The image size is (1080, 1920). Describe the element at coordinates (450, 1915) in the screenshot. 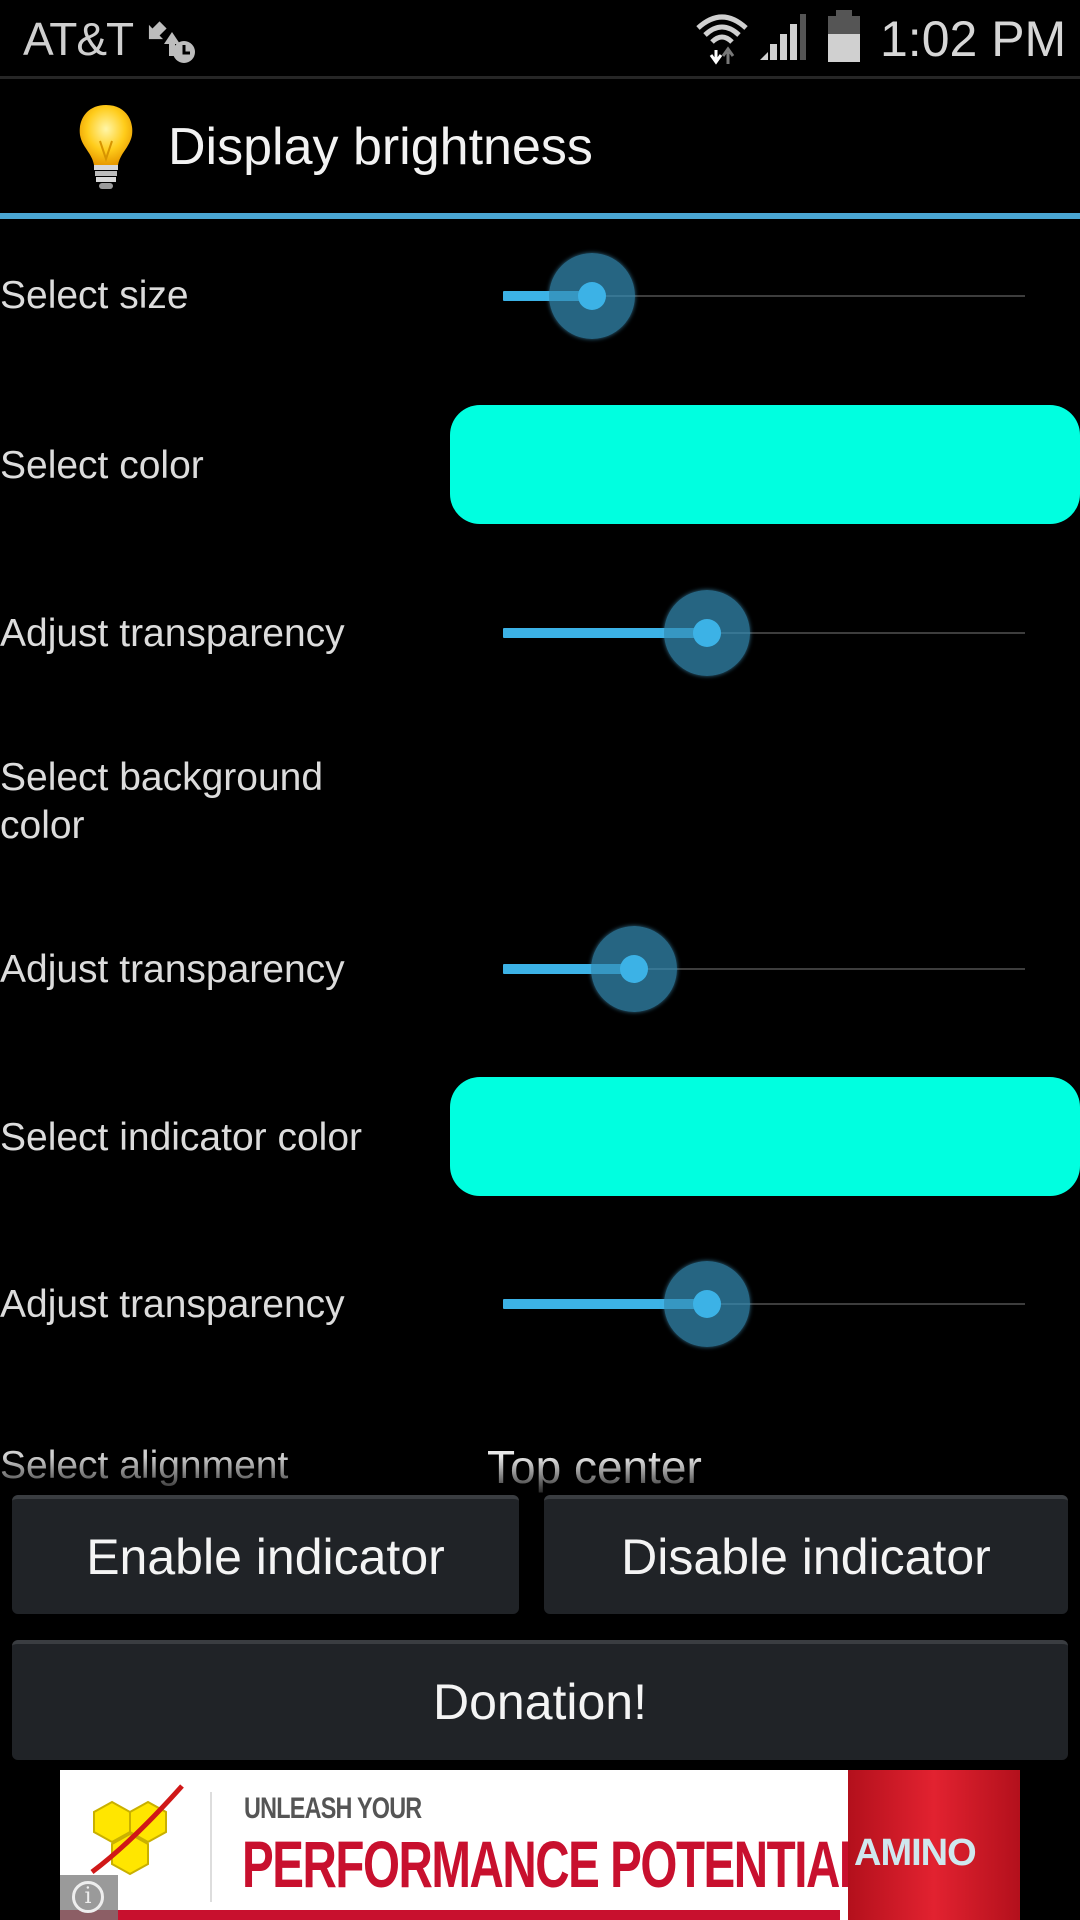

I see `ad-bottom-stripe` at that location.